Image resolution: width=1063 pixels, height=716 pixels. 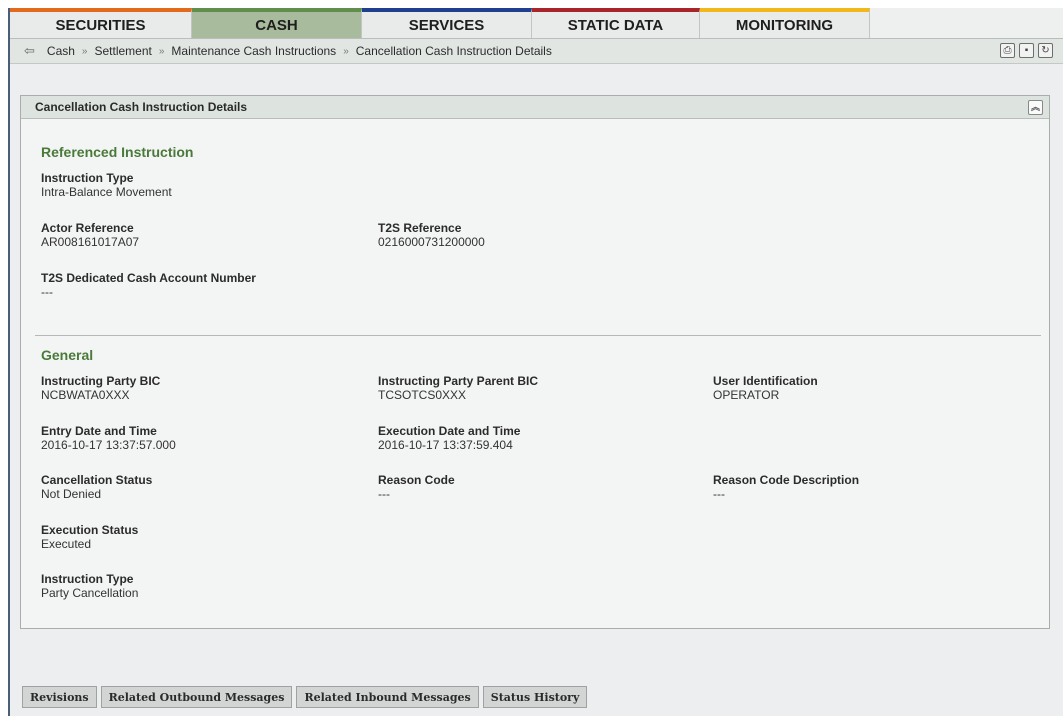 What do you see at coordinates (90, 593) in the screenshot?
I see `field-value: Party Cancellation` at bounding box center [90, 593].